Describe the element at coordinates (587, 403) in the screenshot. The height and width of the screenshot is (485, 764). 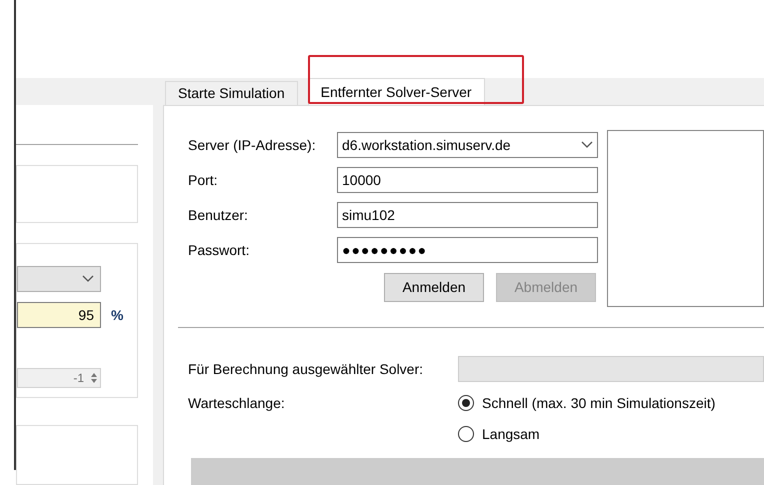
I see `radio-option: Schnell (max. 30 min Simulationszeit)` at that location.